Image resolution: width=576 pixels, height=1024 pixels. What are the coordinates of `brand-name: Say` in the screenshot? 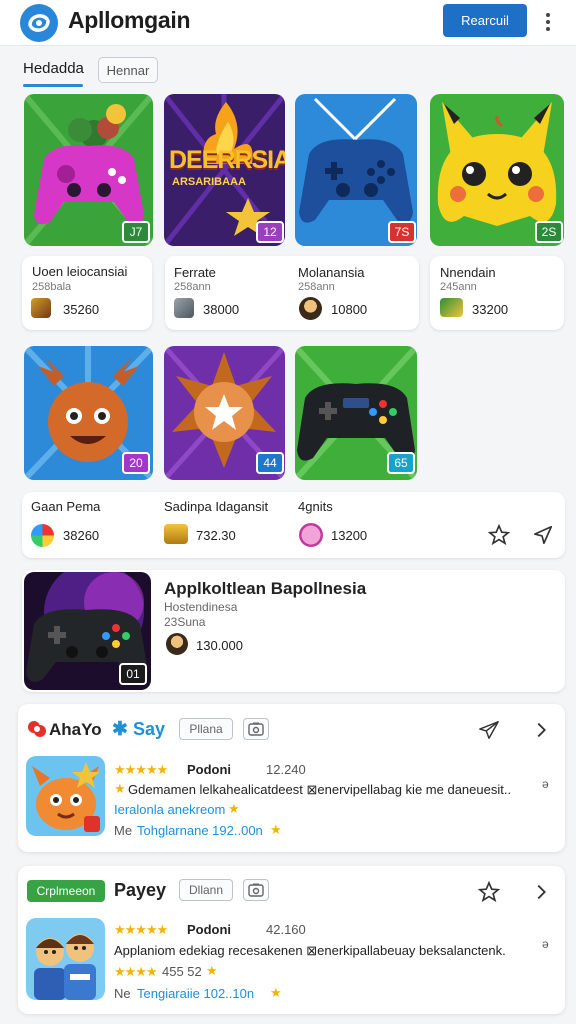 It's located at (149, 729).